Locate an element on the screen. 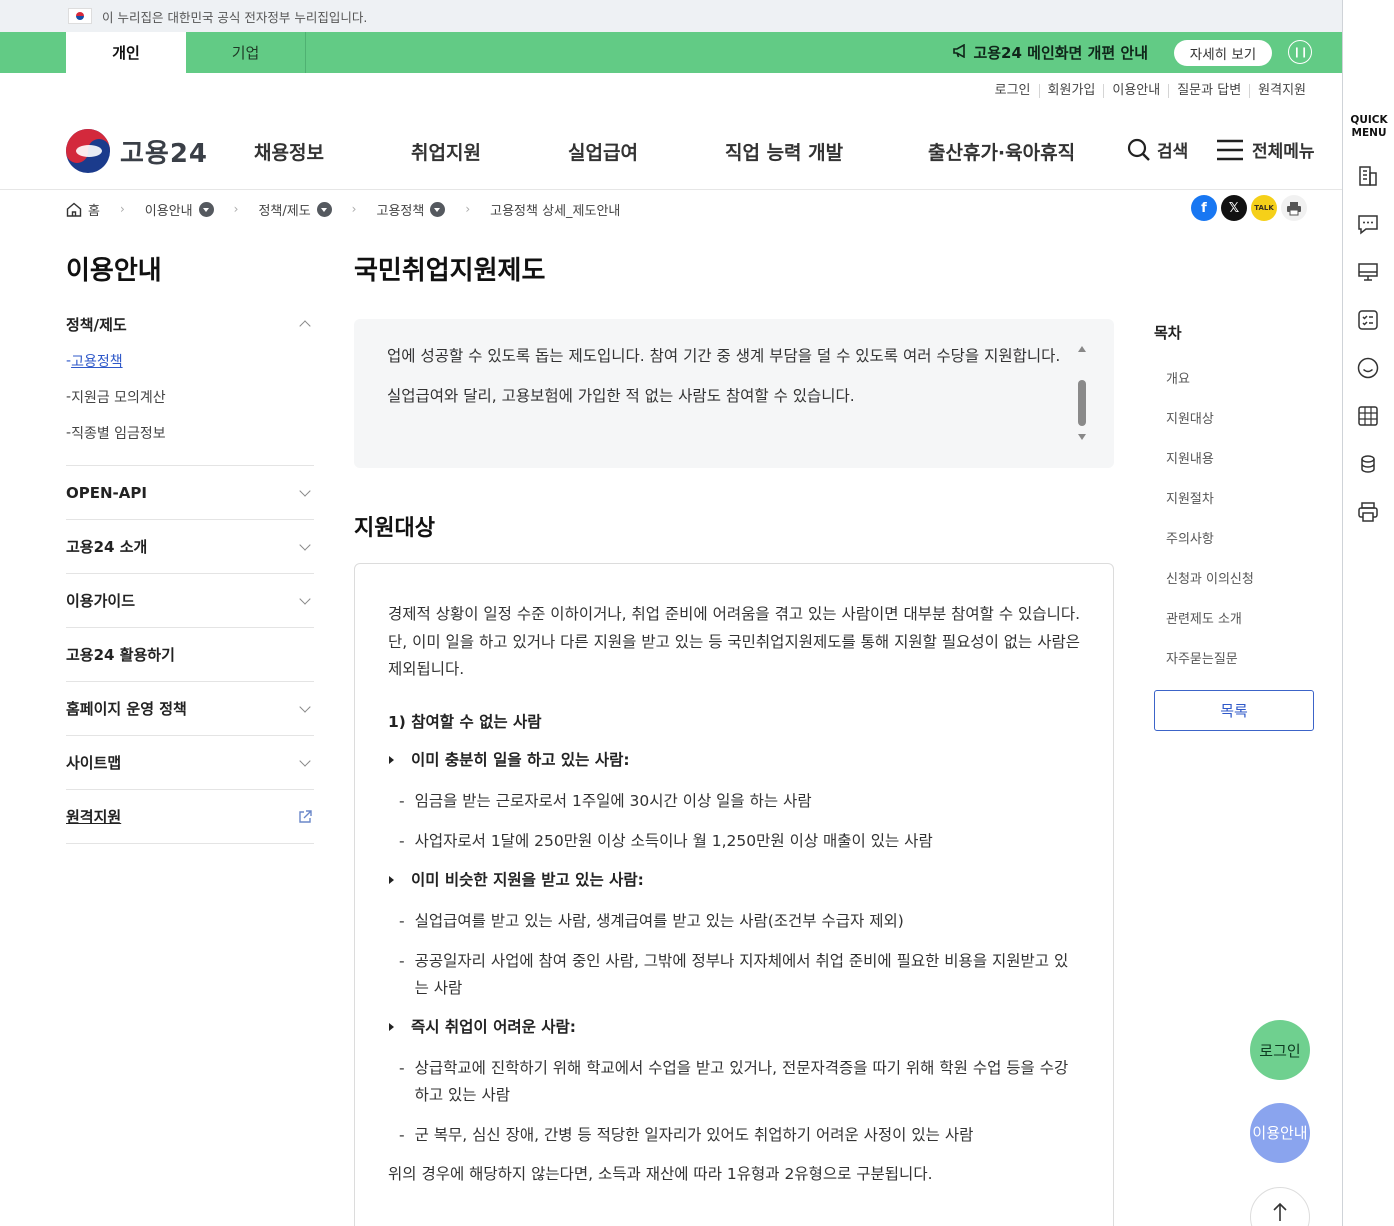 This screenshot has width=1394, height=1226. toc-item: 지원대상 is located at coordinates (1210, 428).